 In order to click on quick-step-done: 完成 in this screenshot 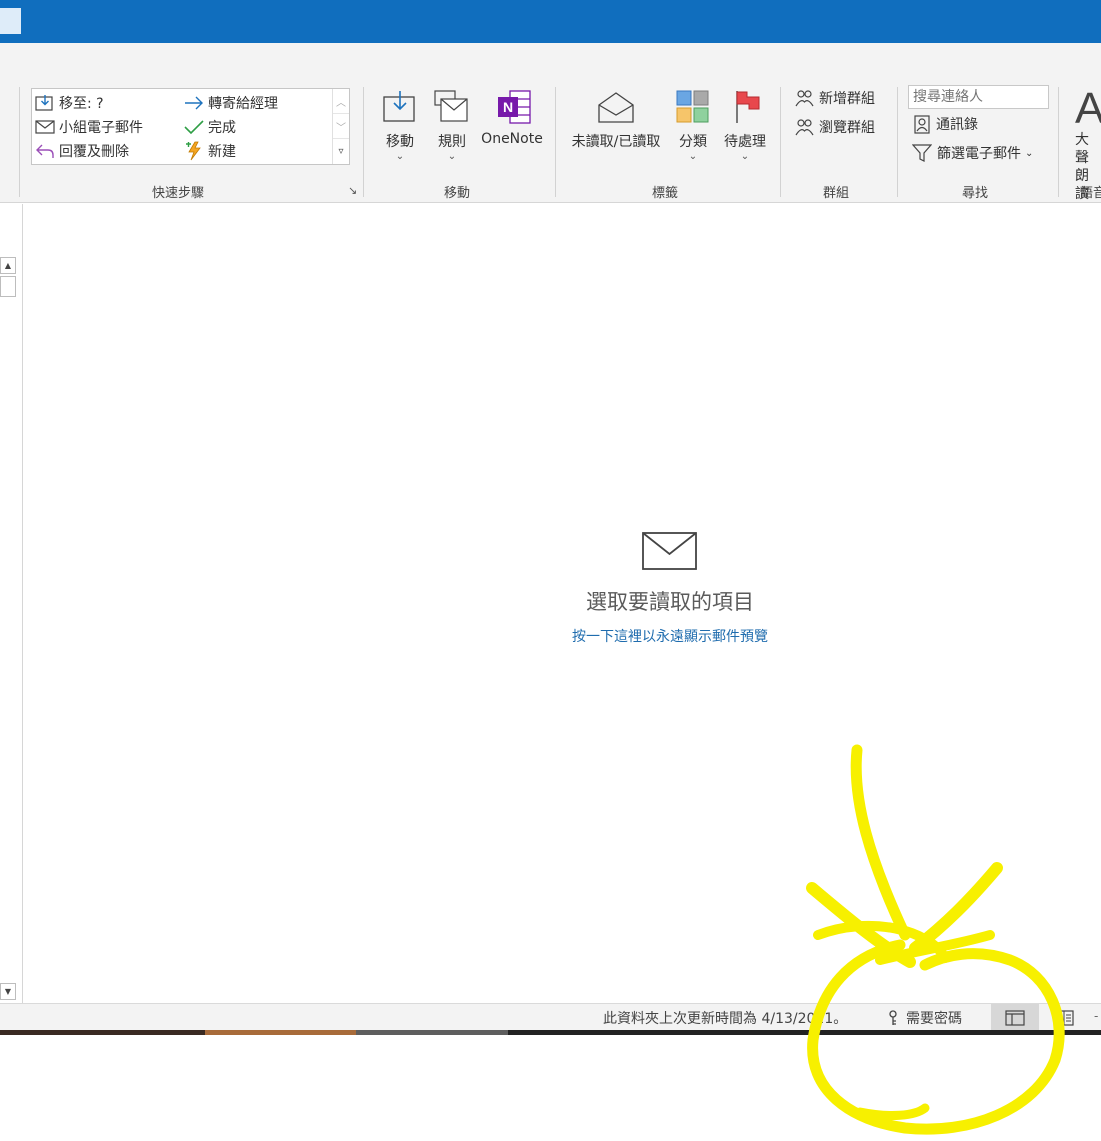, I will do `click(209, 127)`.